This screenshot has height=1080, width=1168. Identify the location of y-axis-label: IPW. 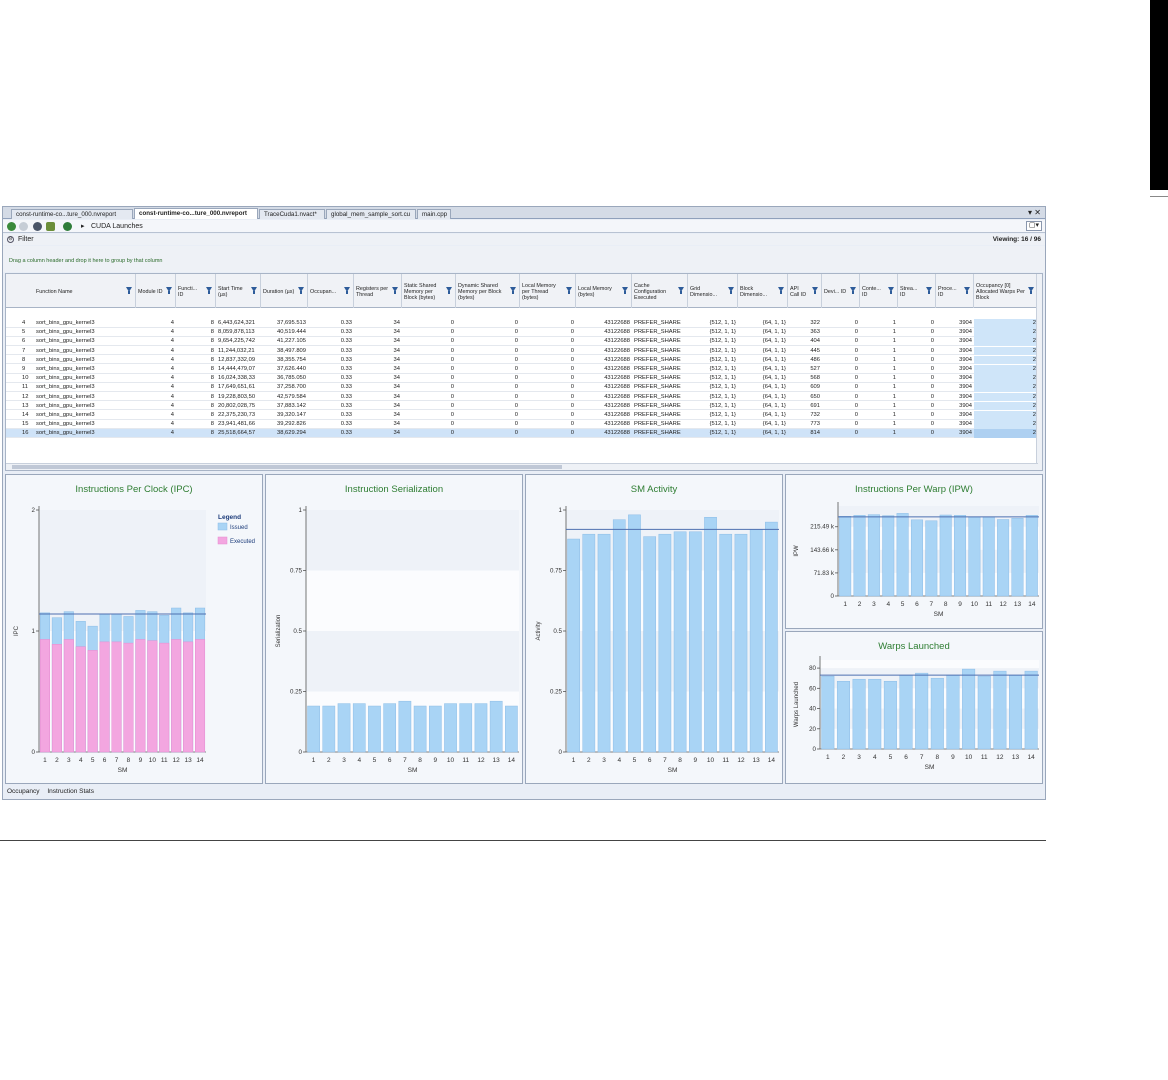
(797, 551).